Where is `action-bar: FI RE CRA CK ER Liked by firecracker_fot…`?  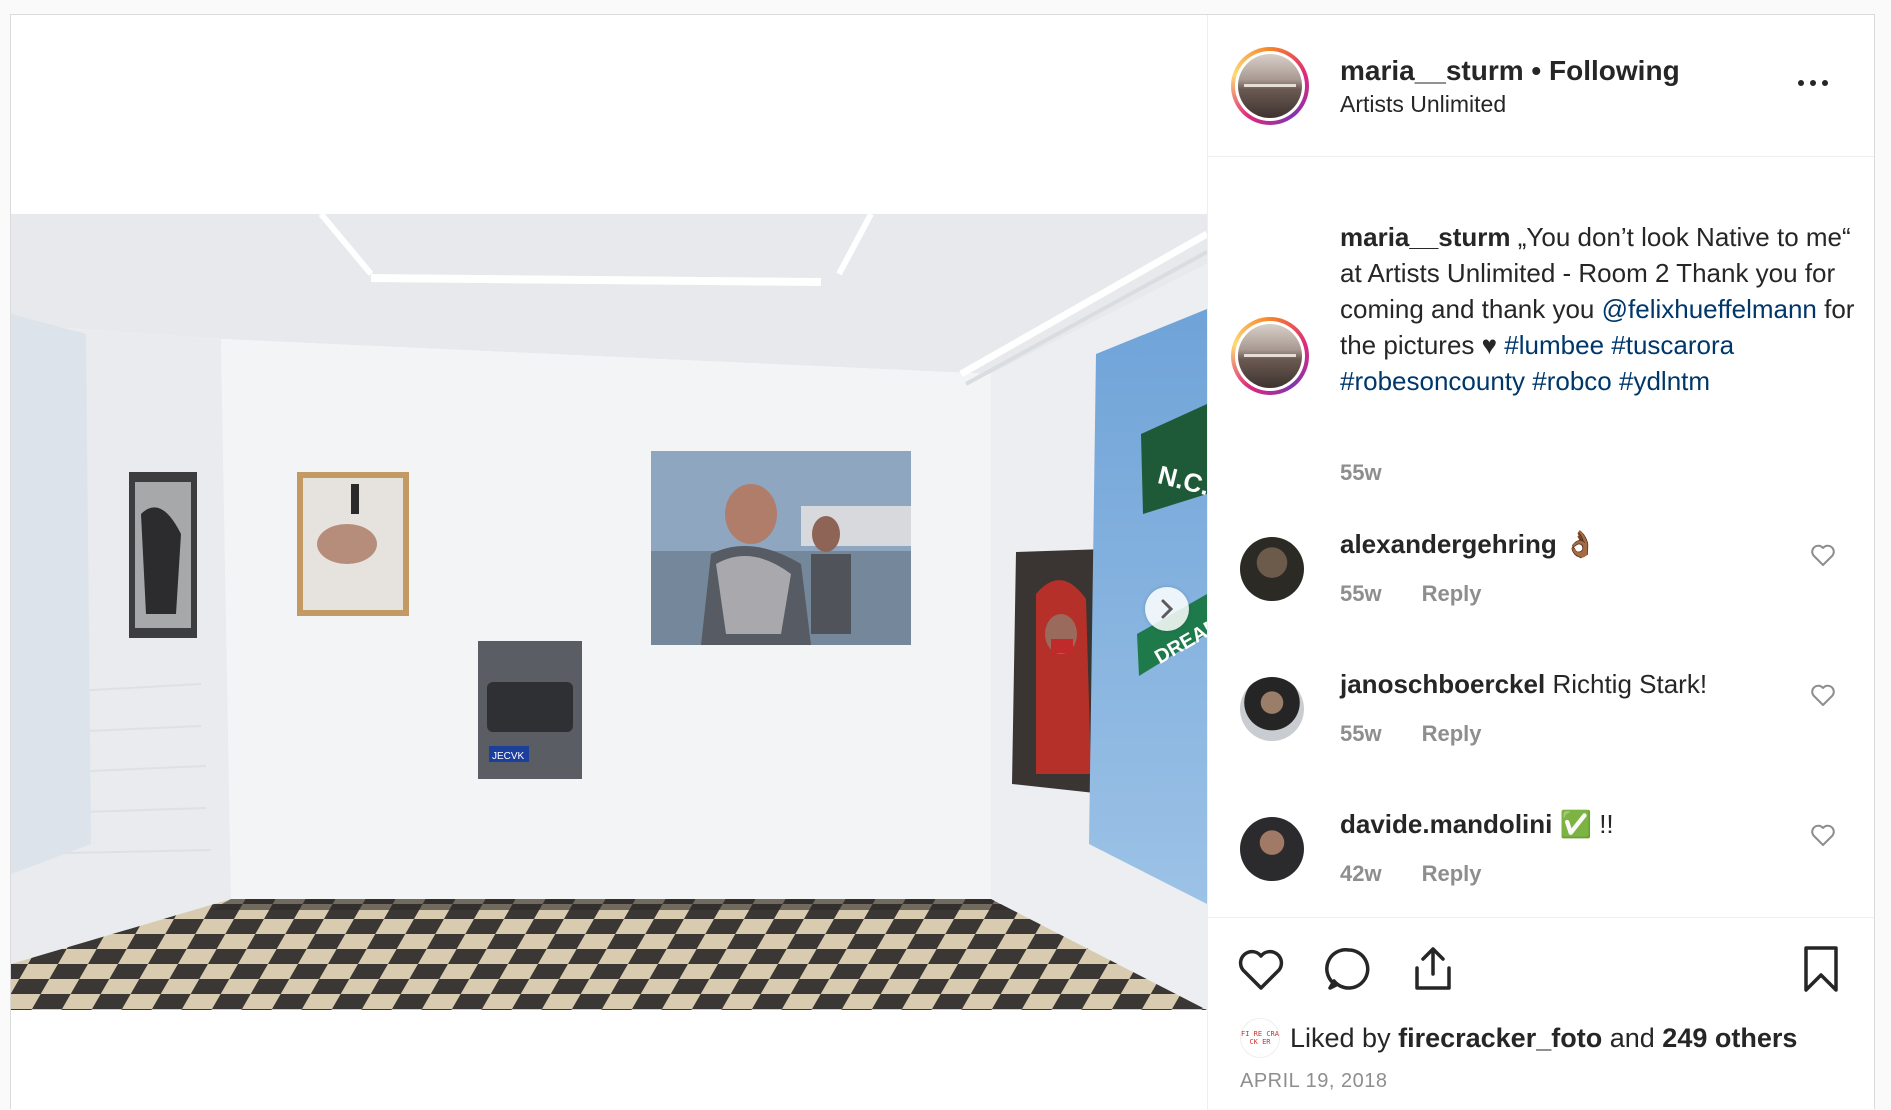 action-bar: FI RE CRA CK ER Liked by firecracker_fot… is located at coordinates (1541, 1013).